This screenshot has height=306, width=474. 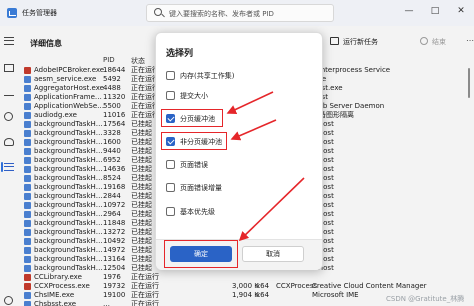 I want to click on window-title: 任务管理器, so click(x=39, y=13).